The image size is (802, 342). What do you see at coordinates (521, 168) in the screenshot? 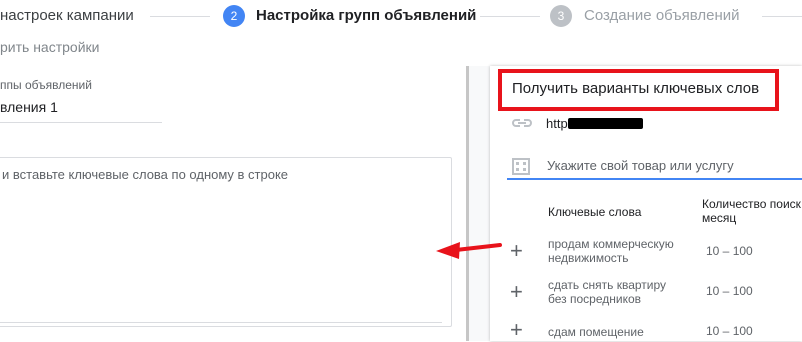
I see `store-icon` at bounding box center [521, 168].